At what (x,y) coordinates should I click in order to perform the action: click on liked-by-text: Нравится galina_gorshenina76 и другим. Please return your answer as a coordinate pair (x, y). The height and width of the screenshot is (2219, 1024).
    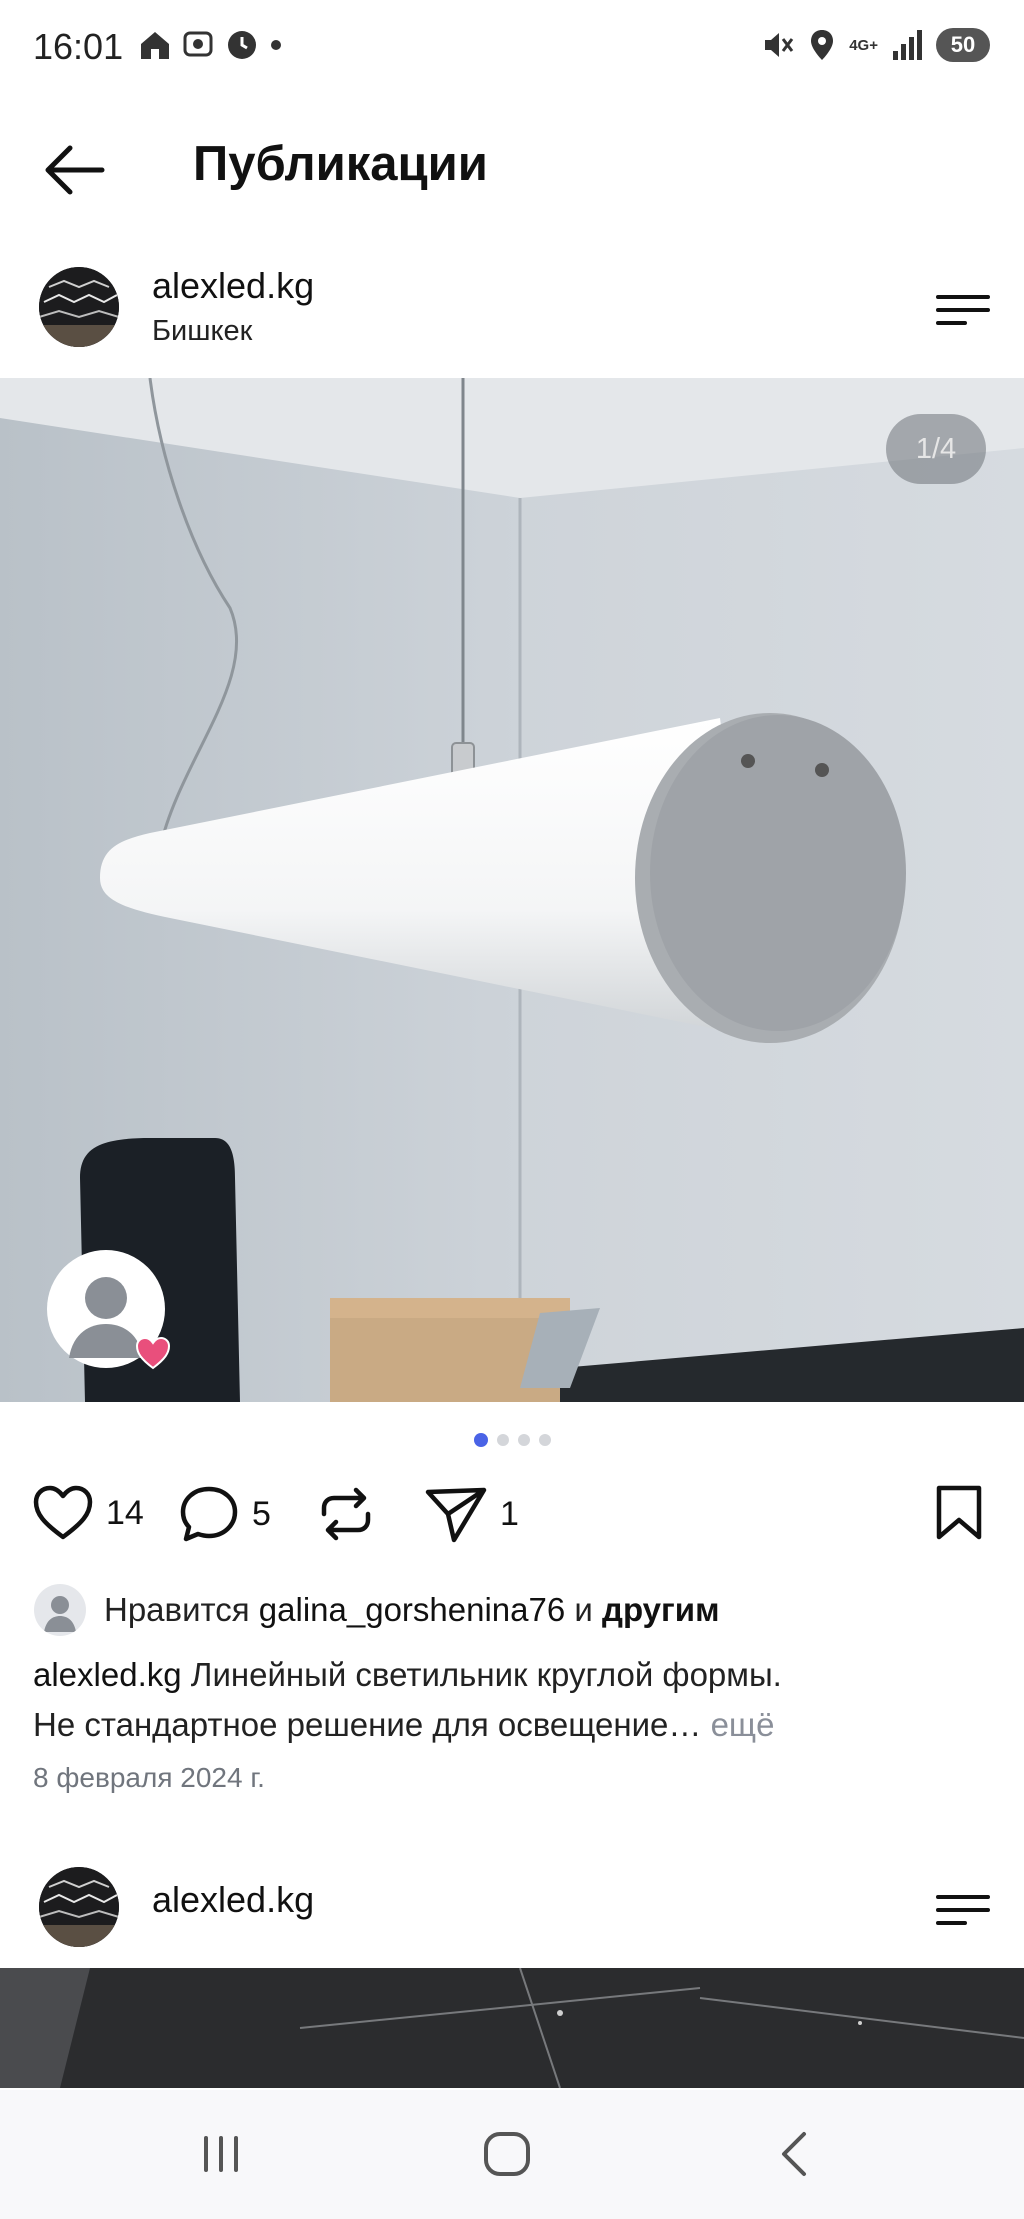
    Looking at the image, I should click on (411, 1610).